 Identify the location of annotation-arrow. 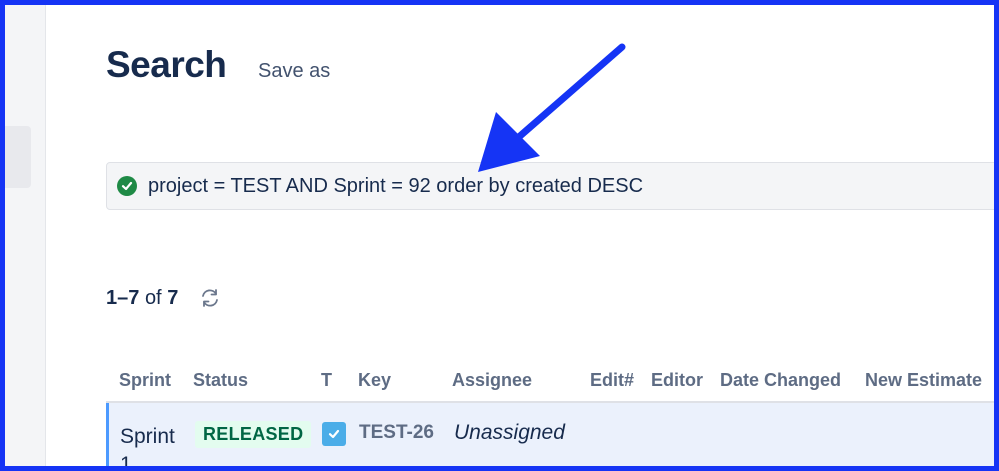
(552, 107).